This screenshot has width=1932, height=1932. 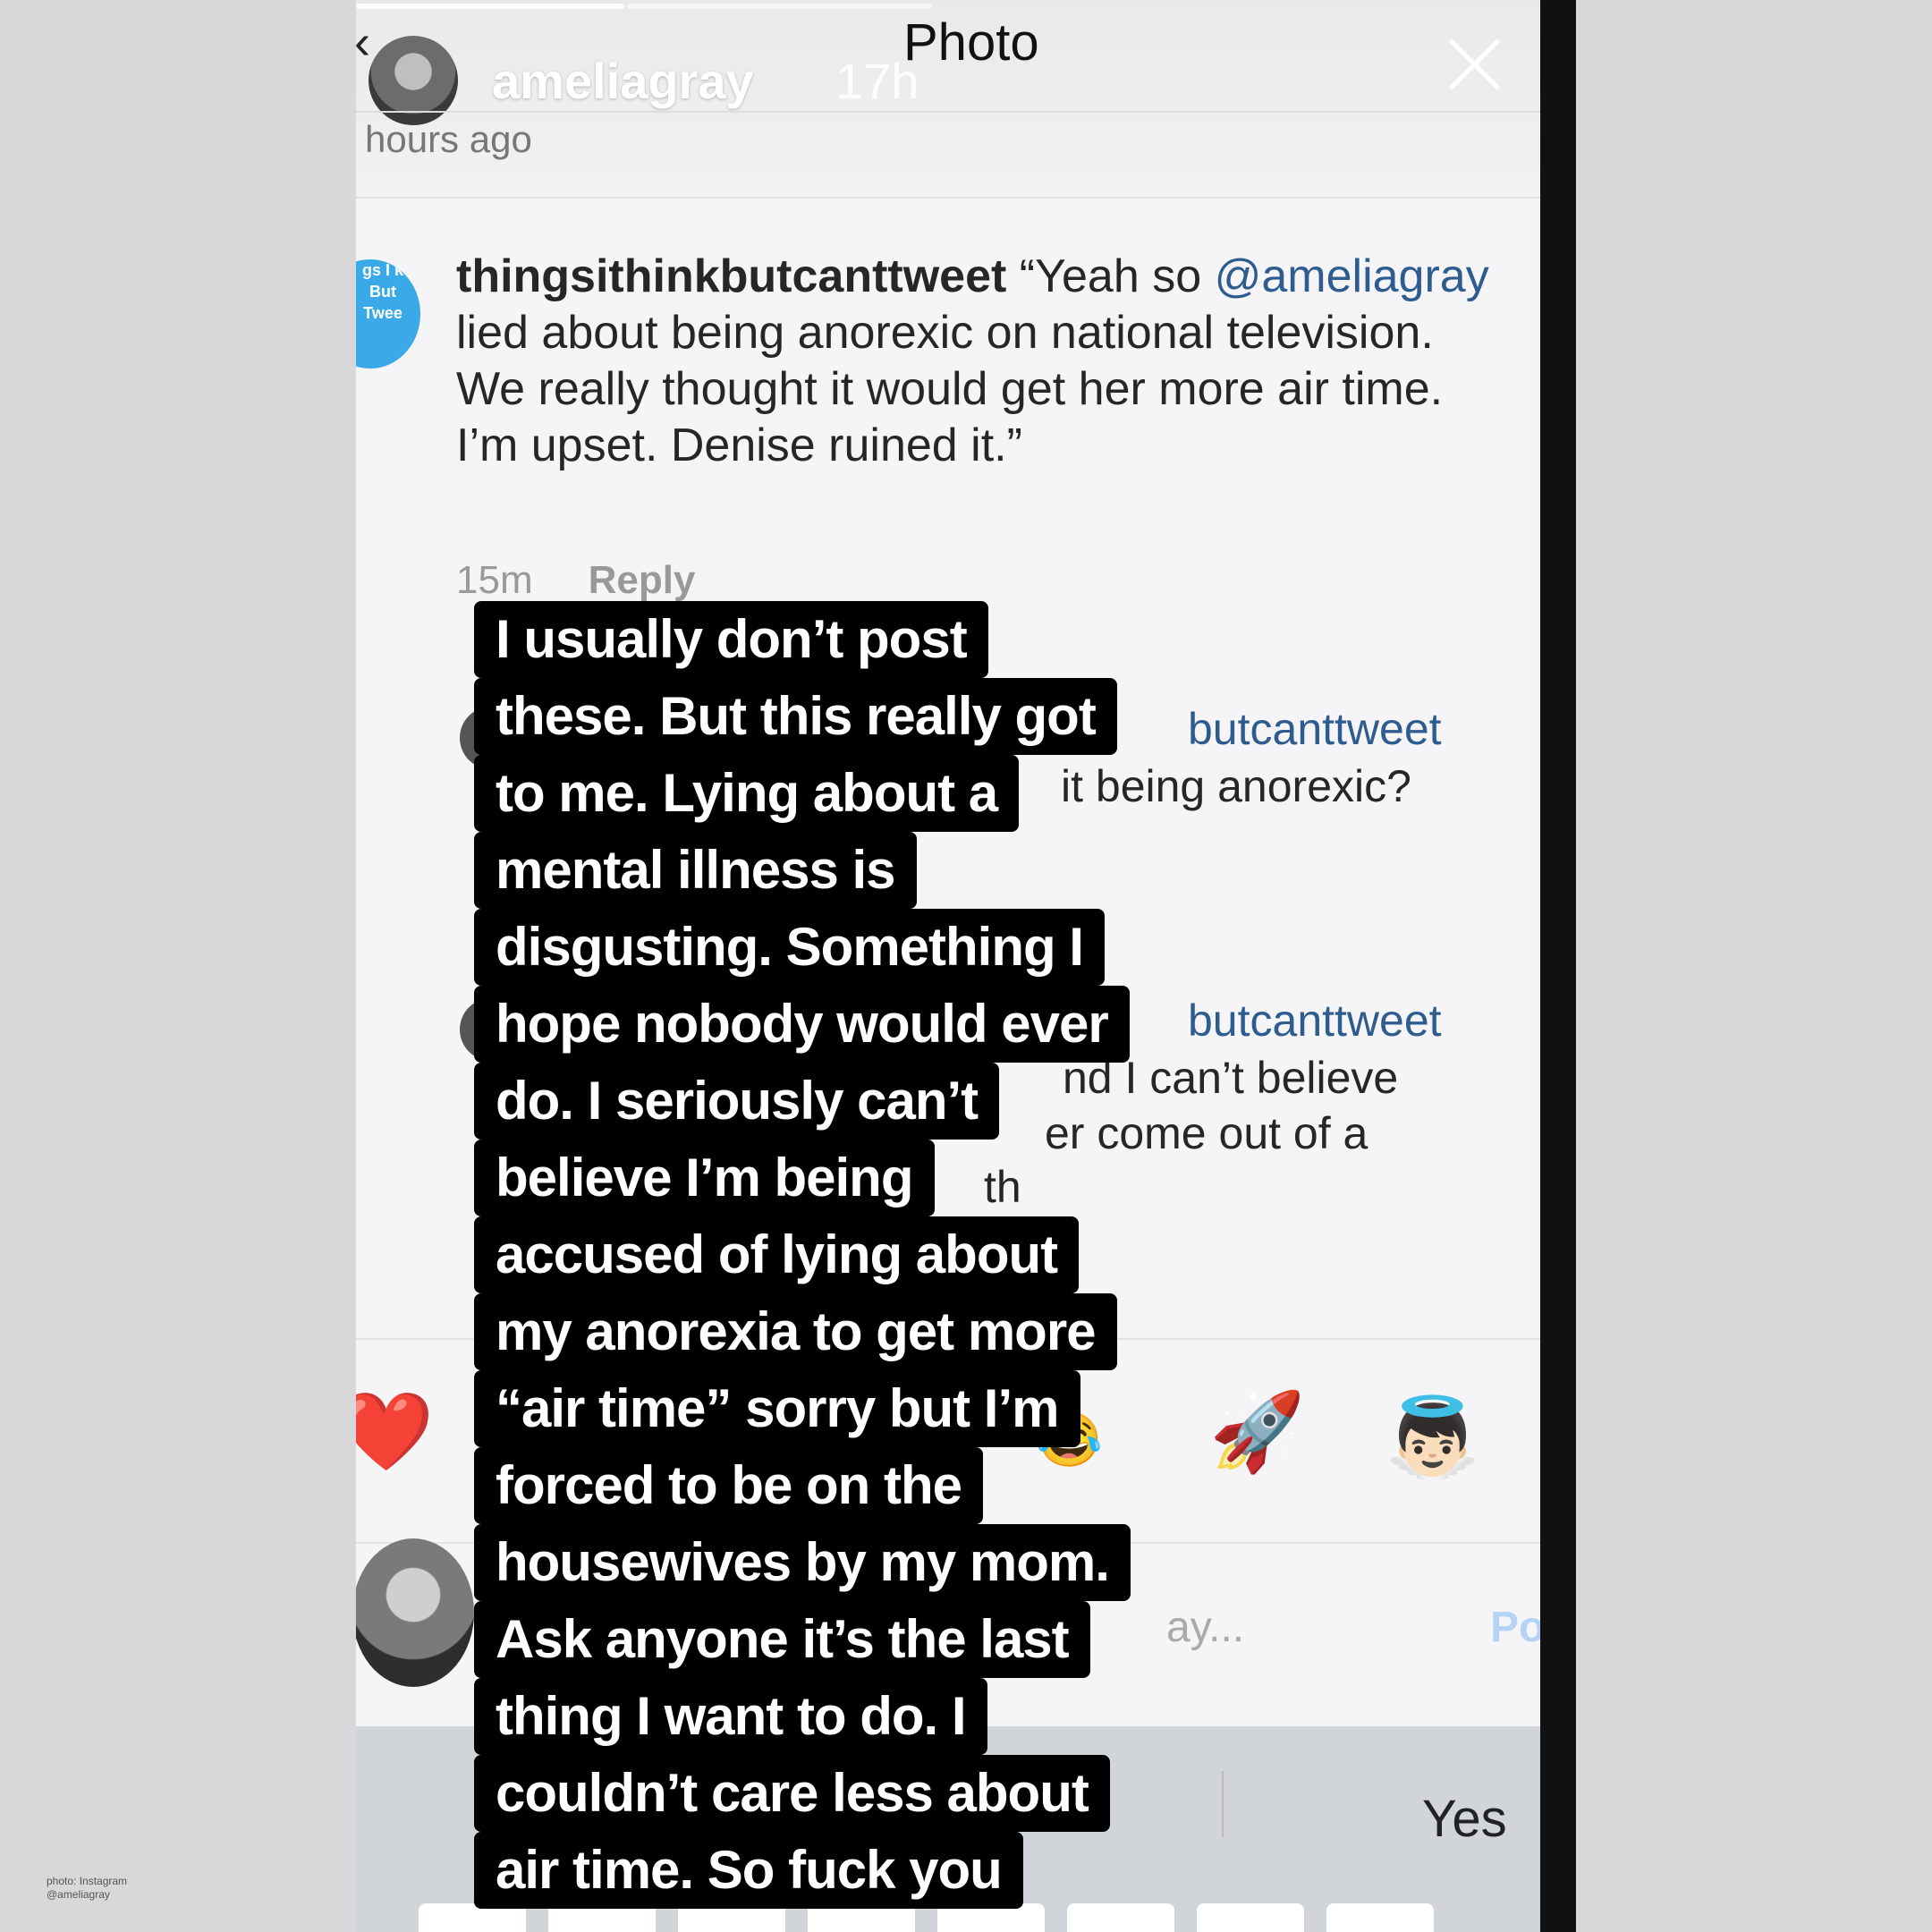 What do you see at coordinates (704, 1178) in the screenshot?
I see `caption-line: believe I’m being` at bounding box center [704, 1178].